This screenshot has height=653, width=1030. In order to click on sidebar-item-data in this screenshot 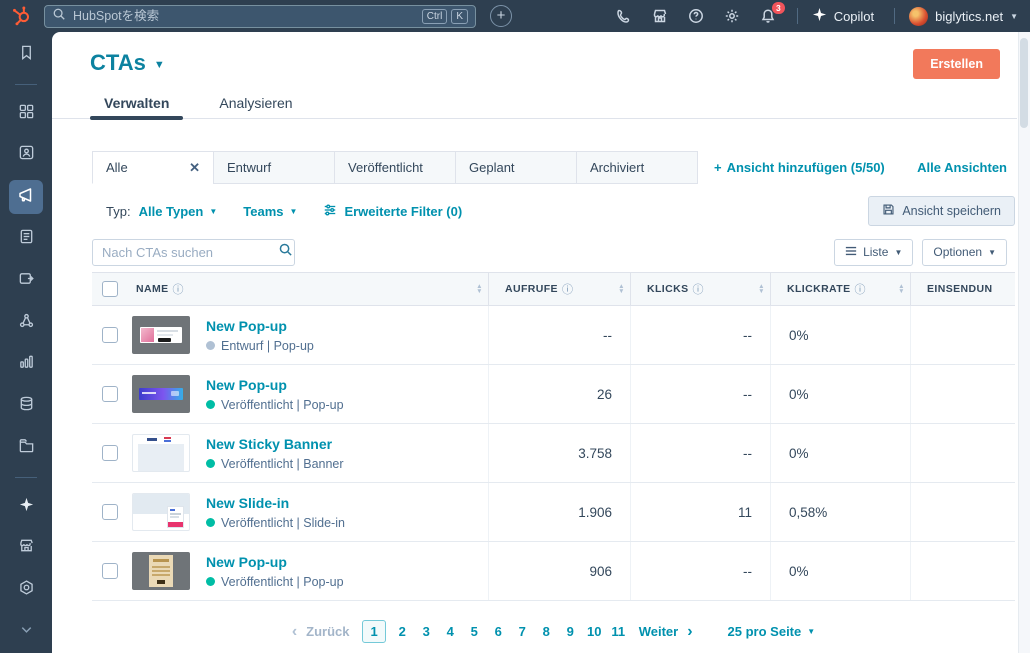, I will do `click(26, 406)`.